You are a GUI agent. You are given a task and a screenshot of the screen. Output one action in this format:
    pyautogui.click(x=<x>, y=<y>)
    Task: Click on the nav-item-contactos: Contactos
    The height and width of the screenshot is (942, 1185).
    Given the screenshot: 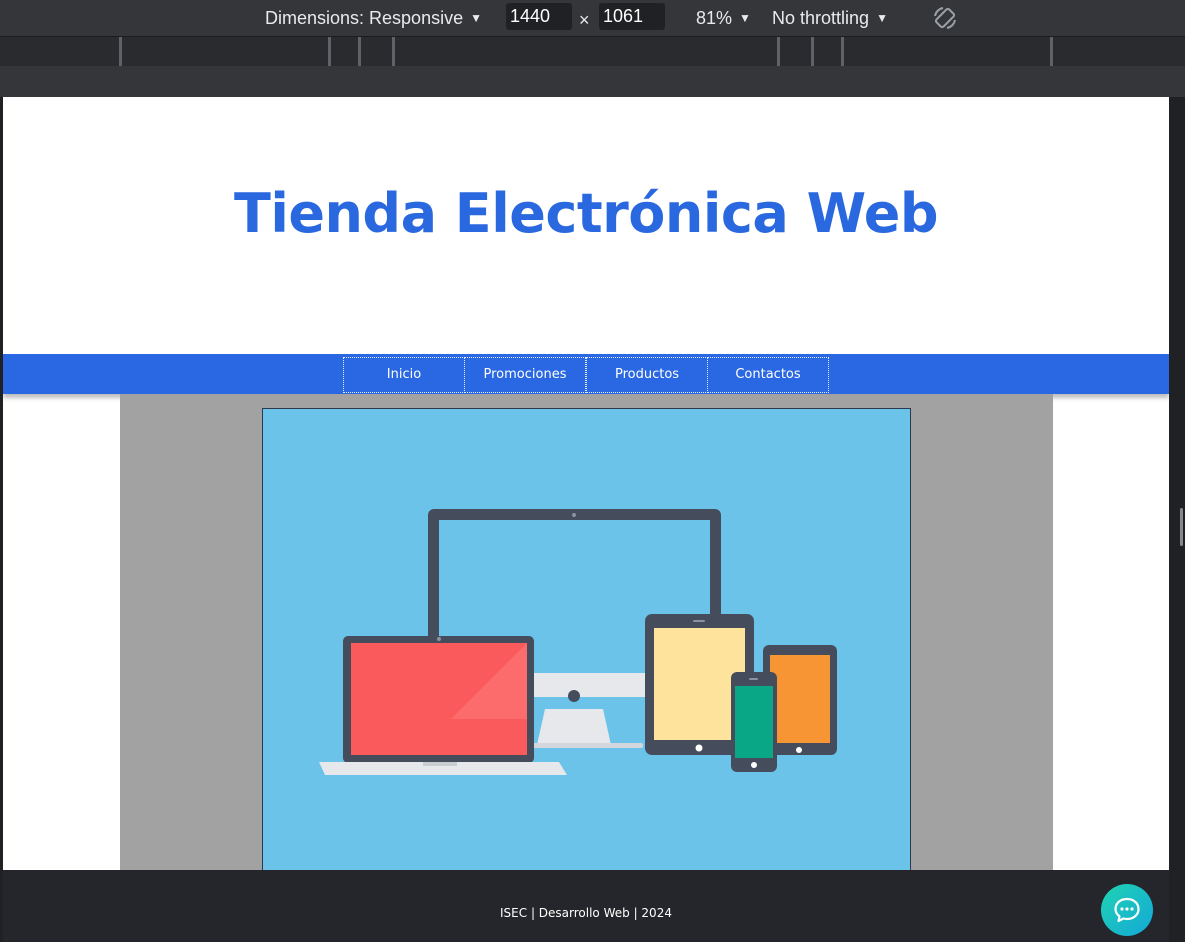 What is the action you would take?
    pyautogui.click(x=768, y=375)
    